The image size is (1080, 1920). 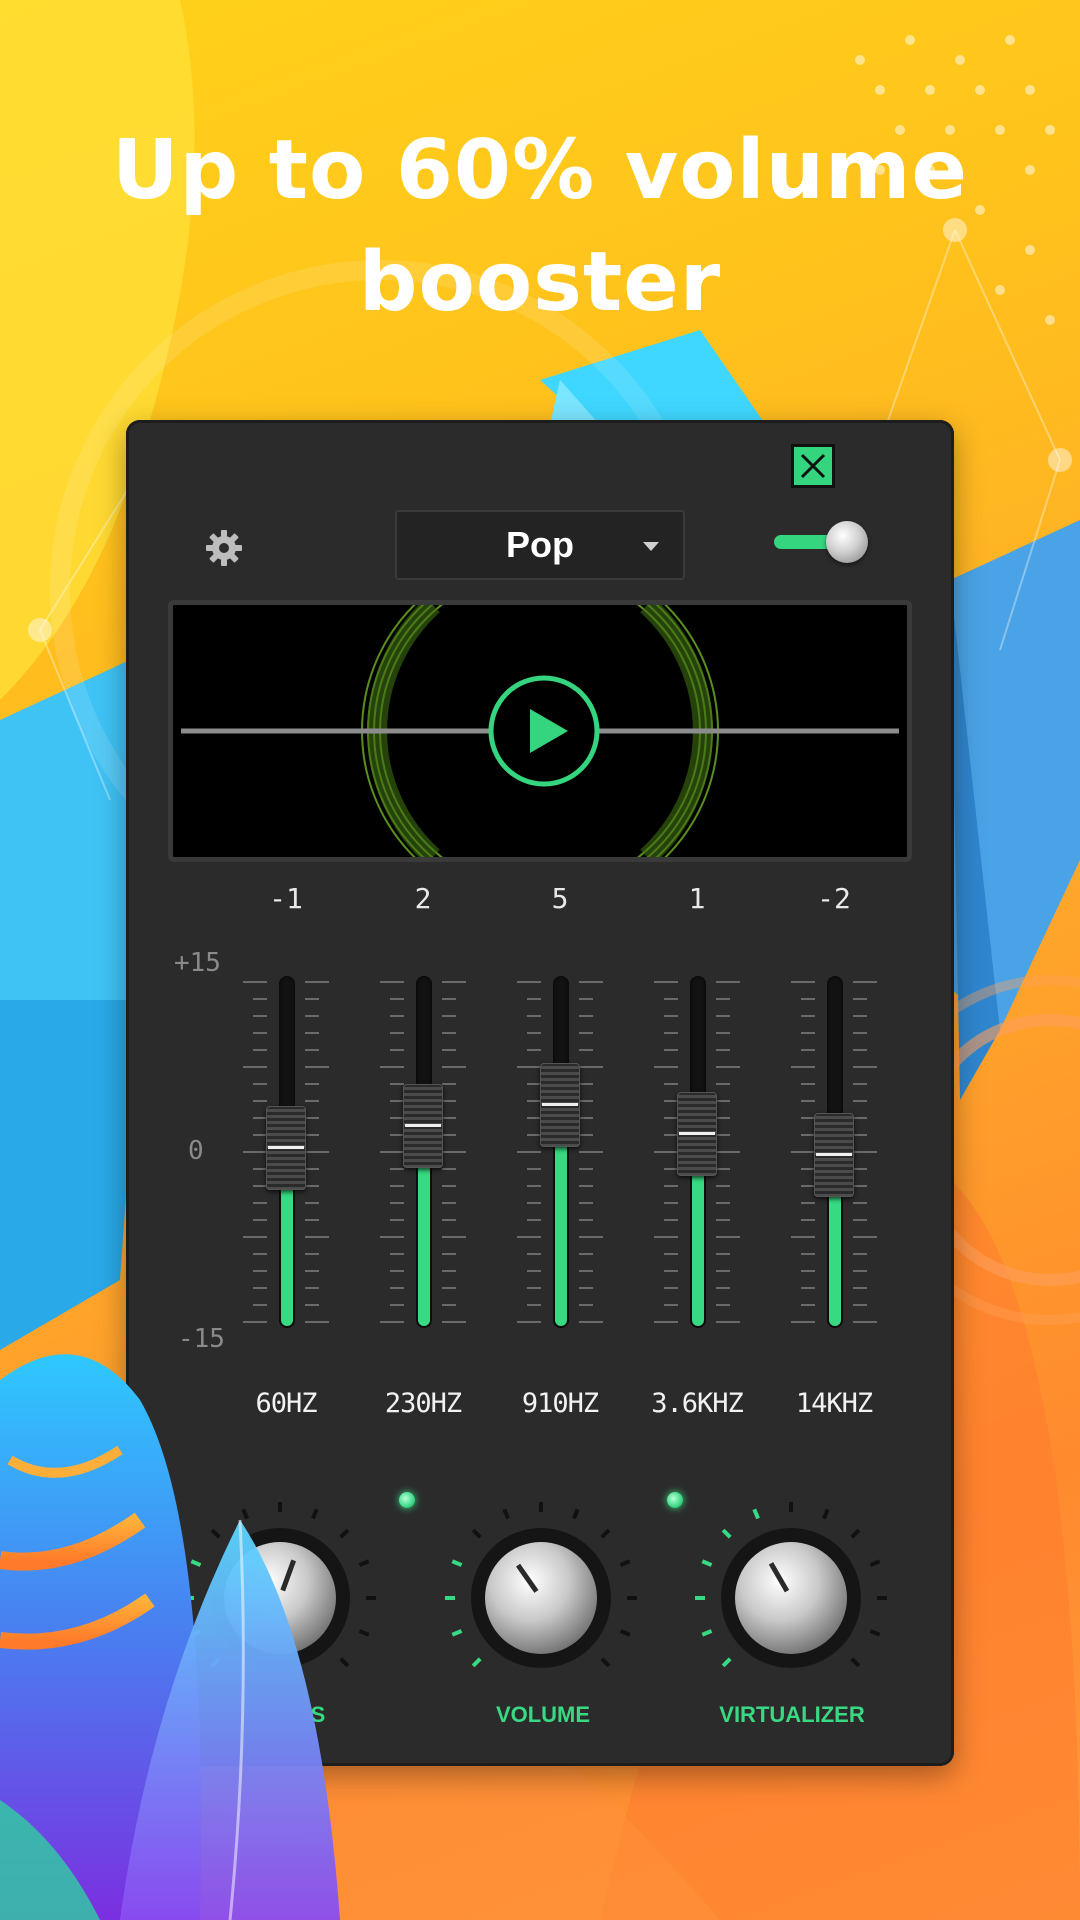 What do you see at coordinates (834, 898) in the screenshot?
I see `band-value: -2` at bounding box center [834, 898].